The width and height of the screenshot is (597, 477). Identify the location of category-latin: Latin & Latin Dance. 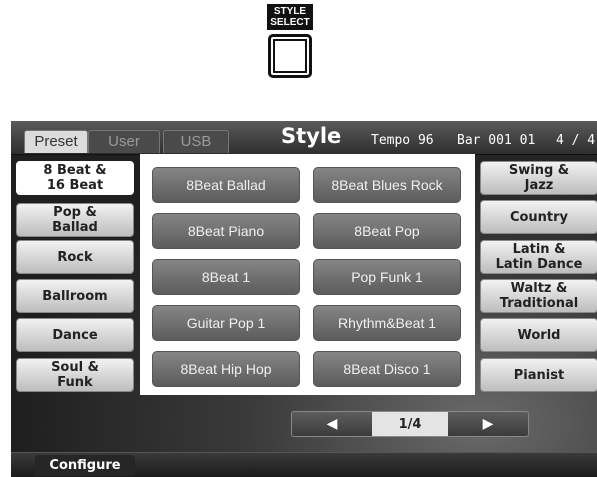
(538, 257).